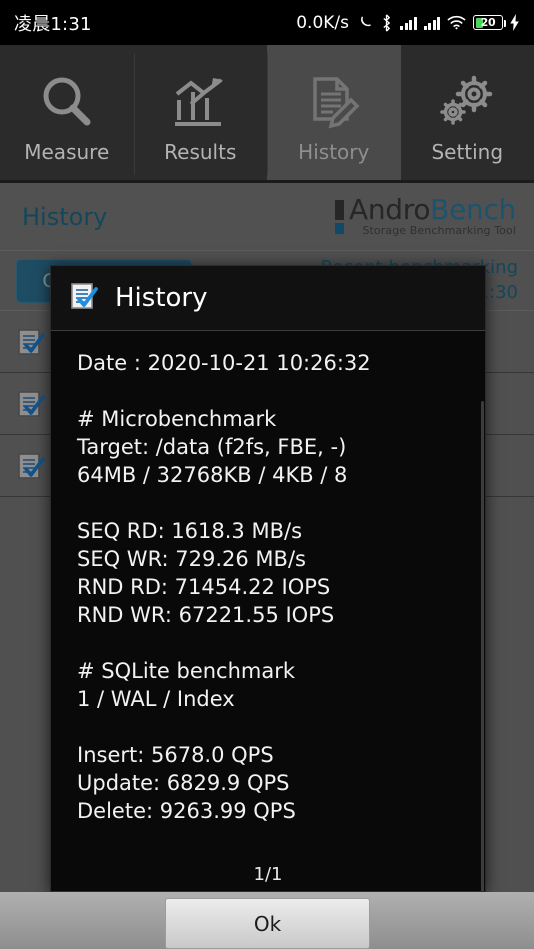 Image resolution: width=534 pixels, height=949 pixels. What do you see at coordinates (53, 24) in the screenshot?
I see `status-clock: 凌晨1:31` at bounding box center [53, 24].